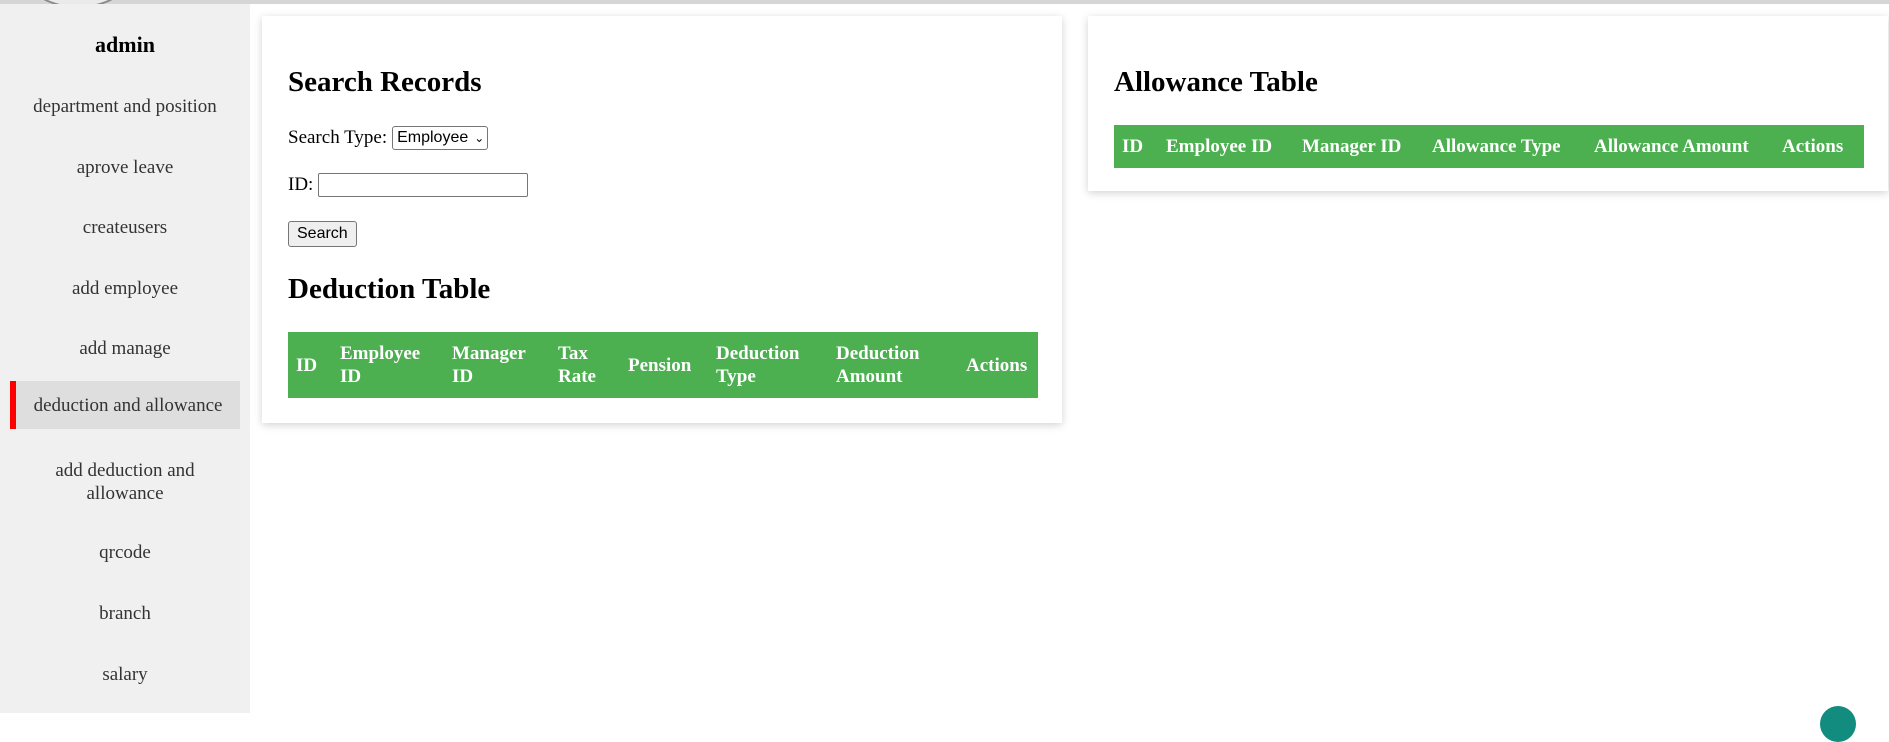 This screenshot has width=1889, height=742. I want to click on deduction-col-pension: Pension, so click(660, 365).